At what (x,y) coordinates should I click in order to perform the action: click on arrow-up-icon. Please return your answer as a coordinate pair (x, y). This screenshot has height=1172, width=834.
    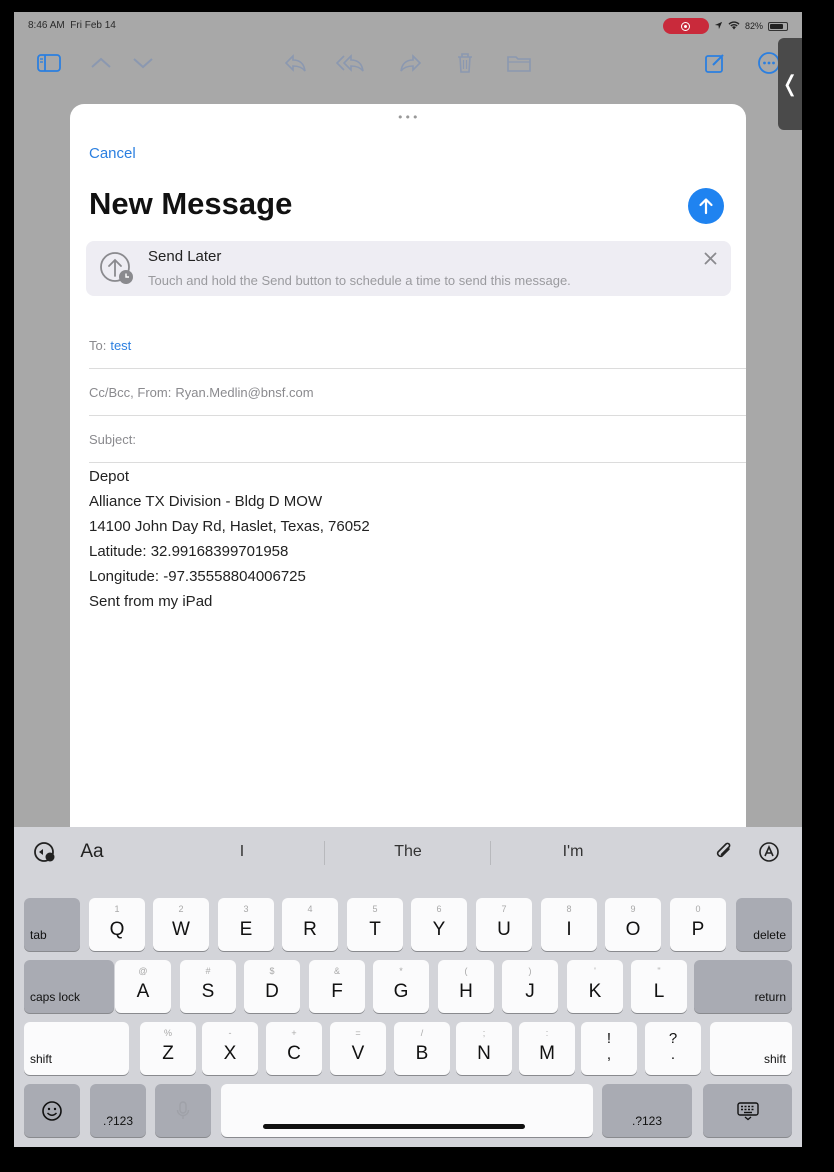
    Looking at the image, I should click on (706, 206).